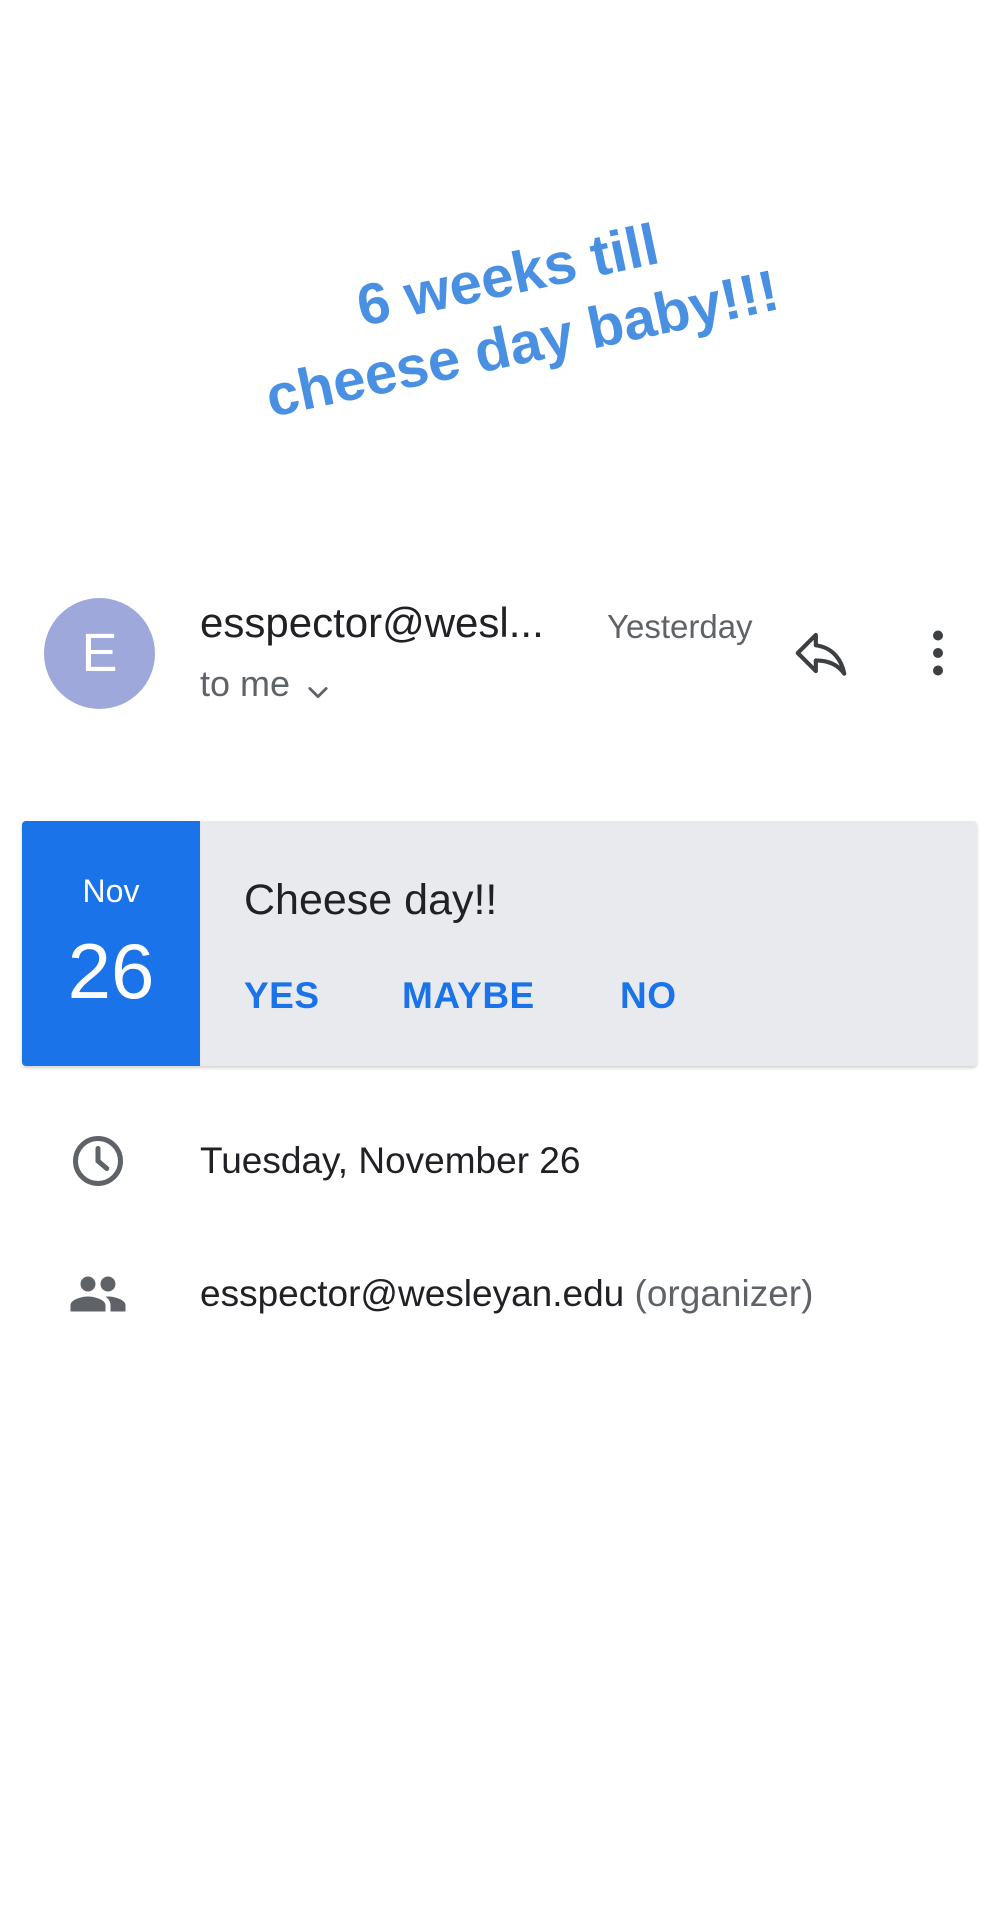  What do you see at coordinates (245, 683) in the screenshot?
I see `recipient-label: to me` at bounding box center [245, 683].